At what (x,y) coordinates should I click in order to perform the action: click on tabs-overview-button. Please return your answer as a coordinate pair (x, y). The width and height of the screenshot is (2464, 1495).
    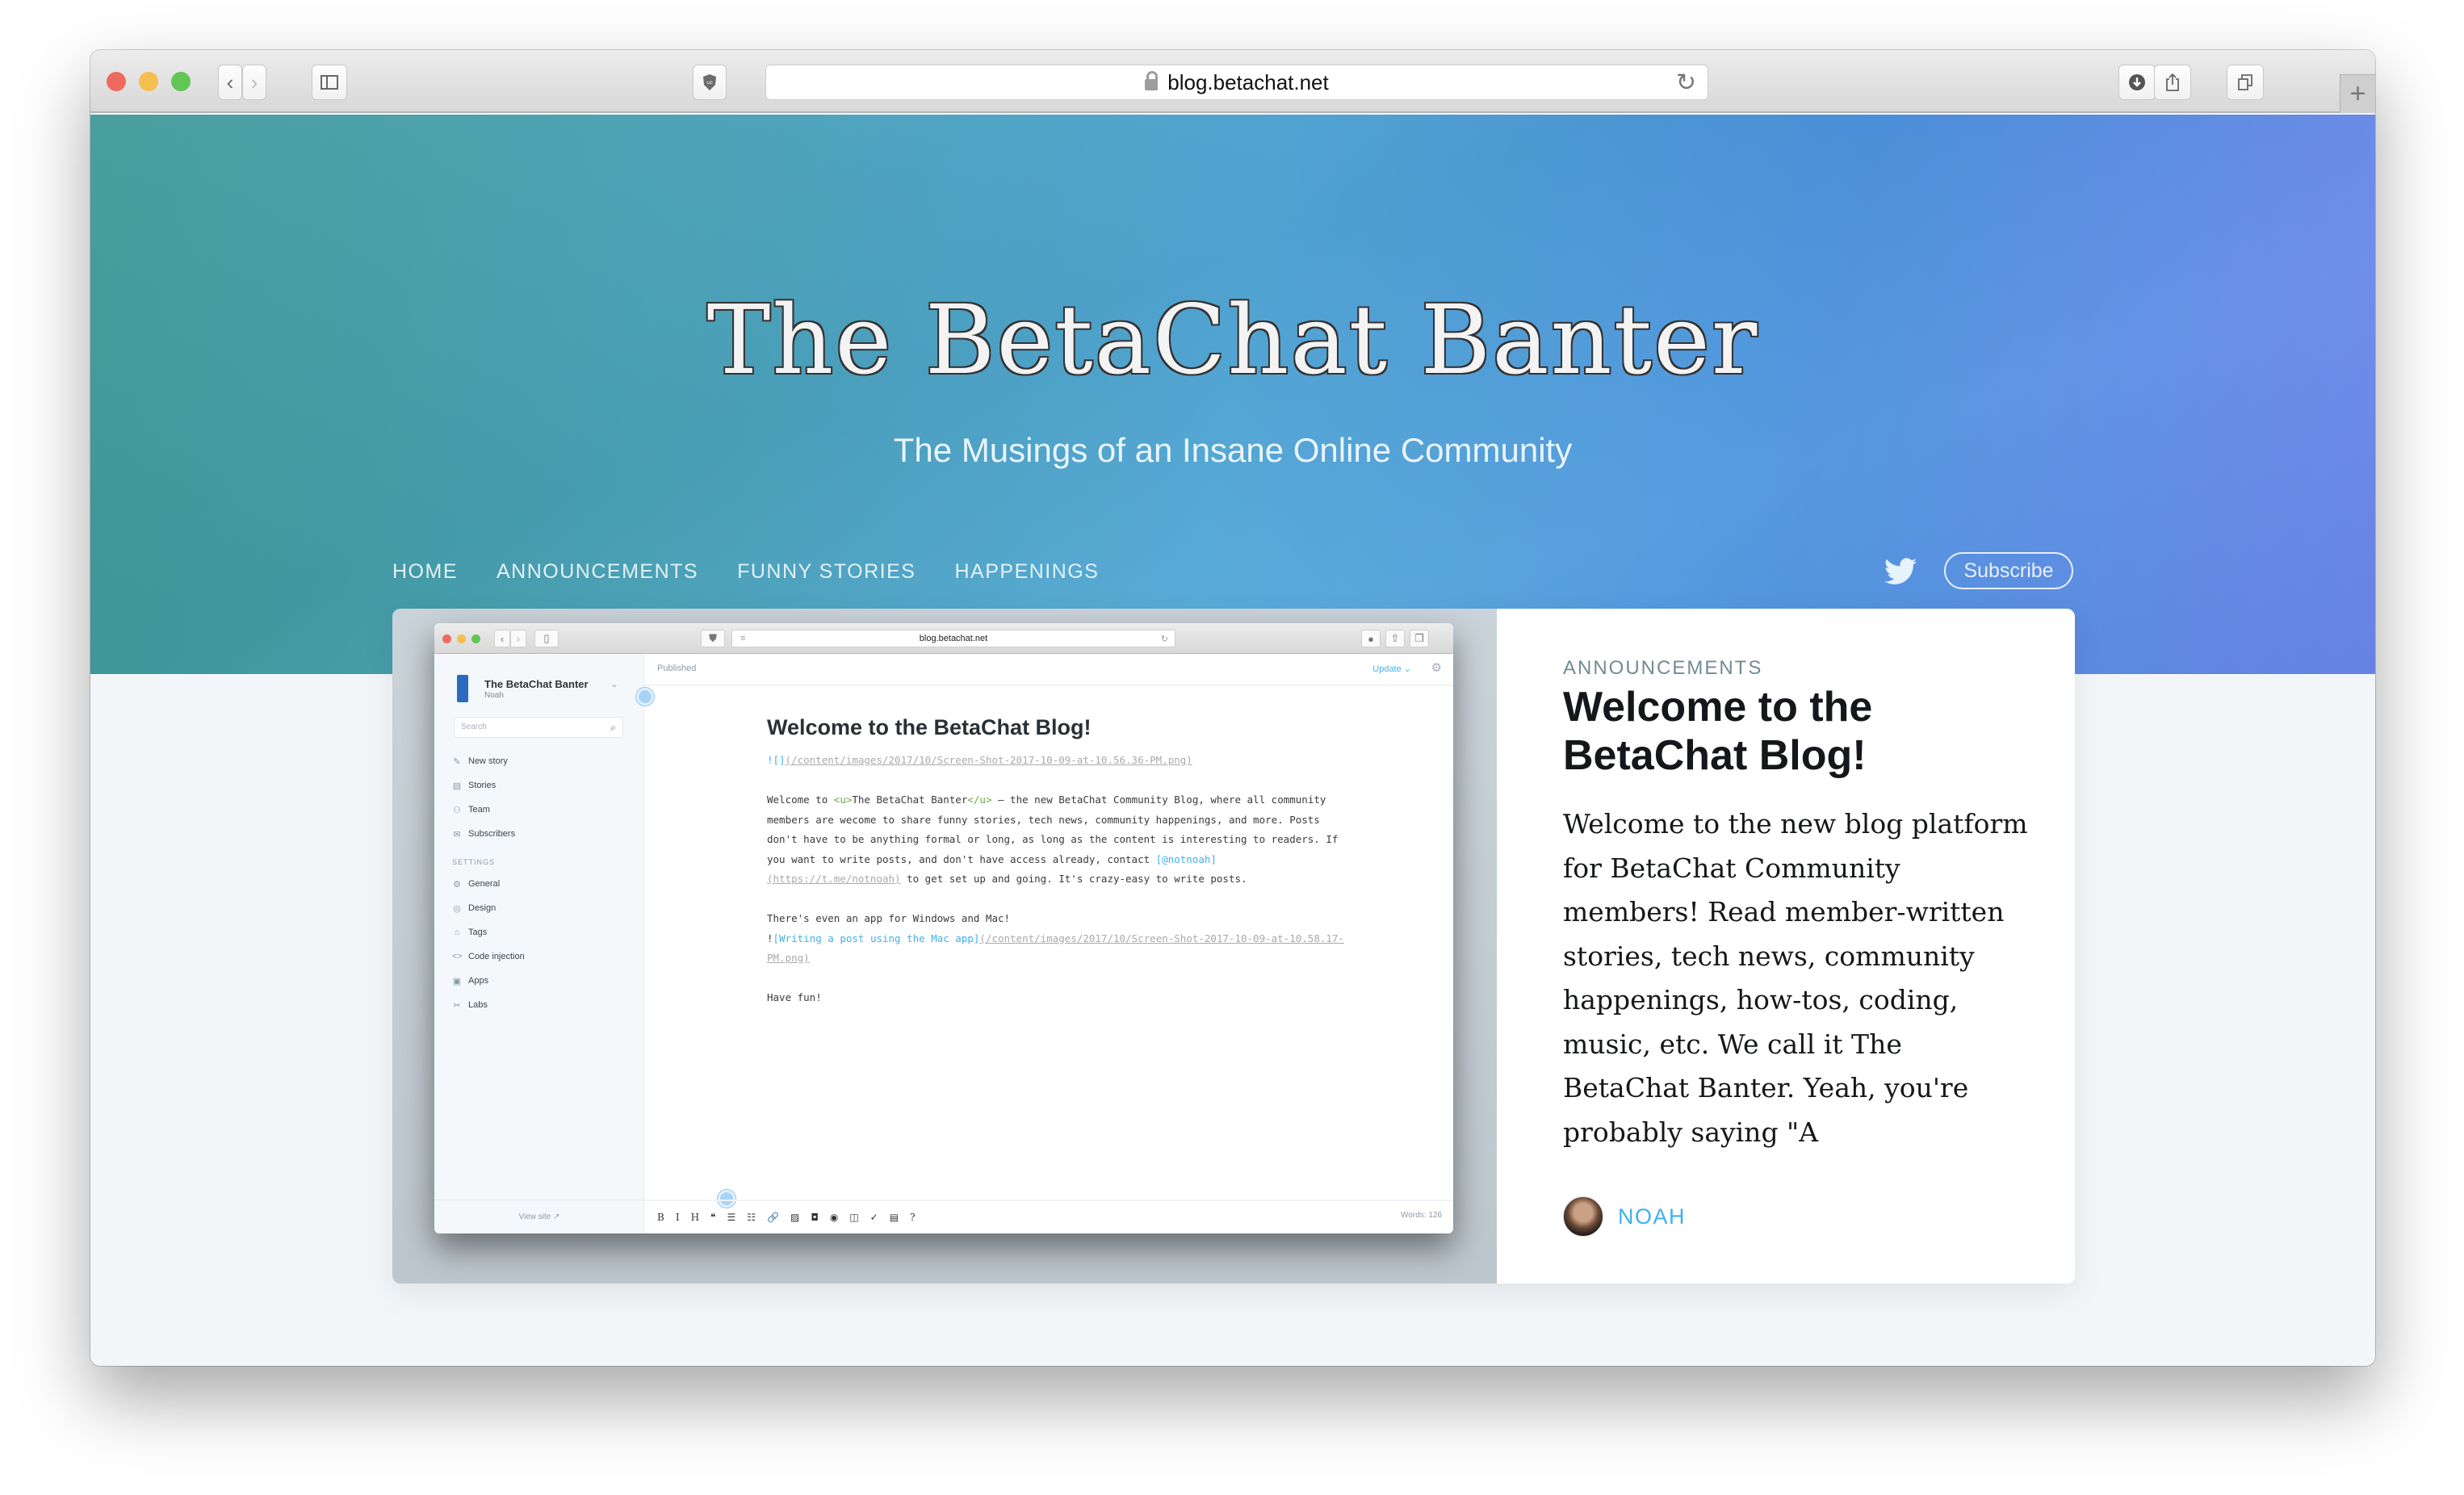
    Looking at the image, I should click on (2245, 82).